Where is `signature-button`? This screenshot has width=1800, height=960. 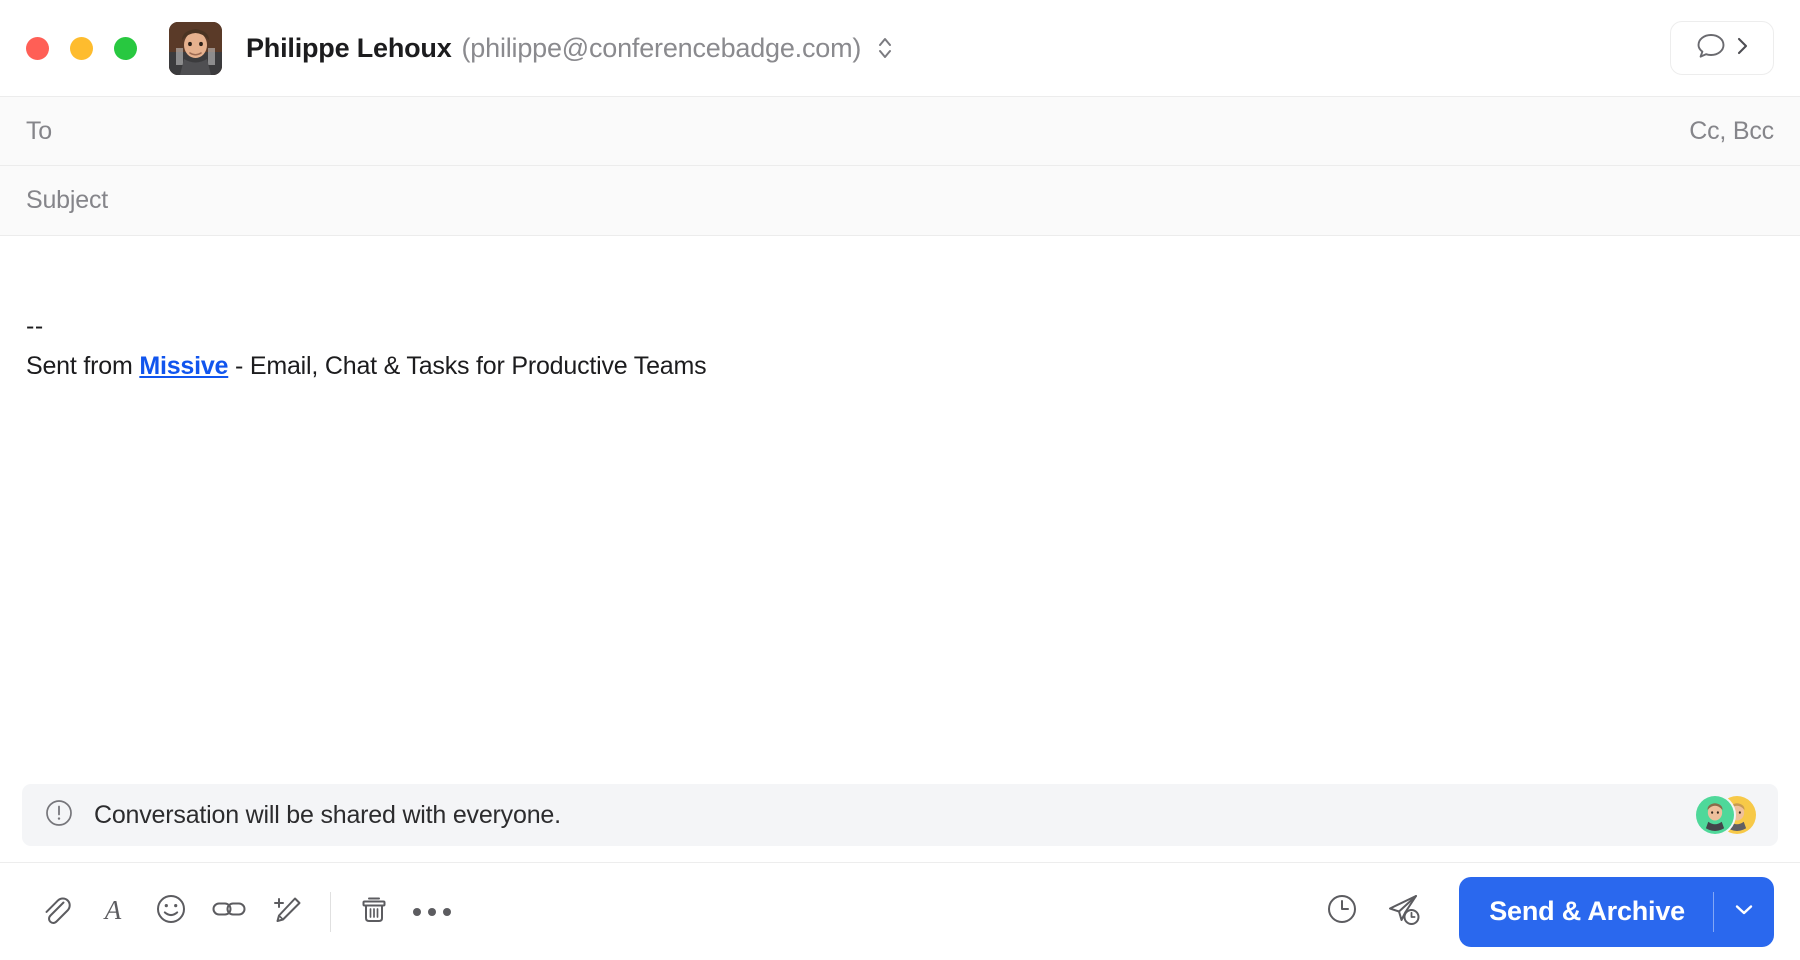 signature-button is located at coordinates (287, 912).